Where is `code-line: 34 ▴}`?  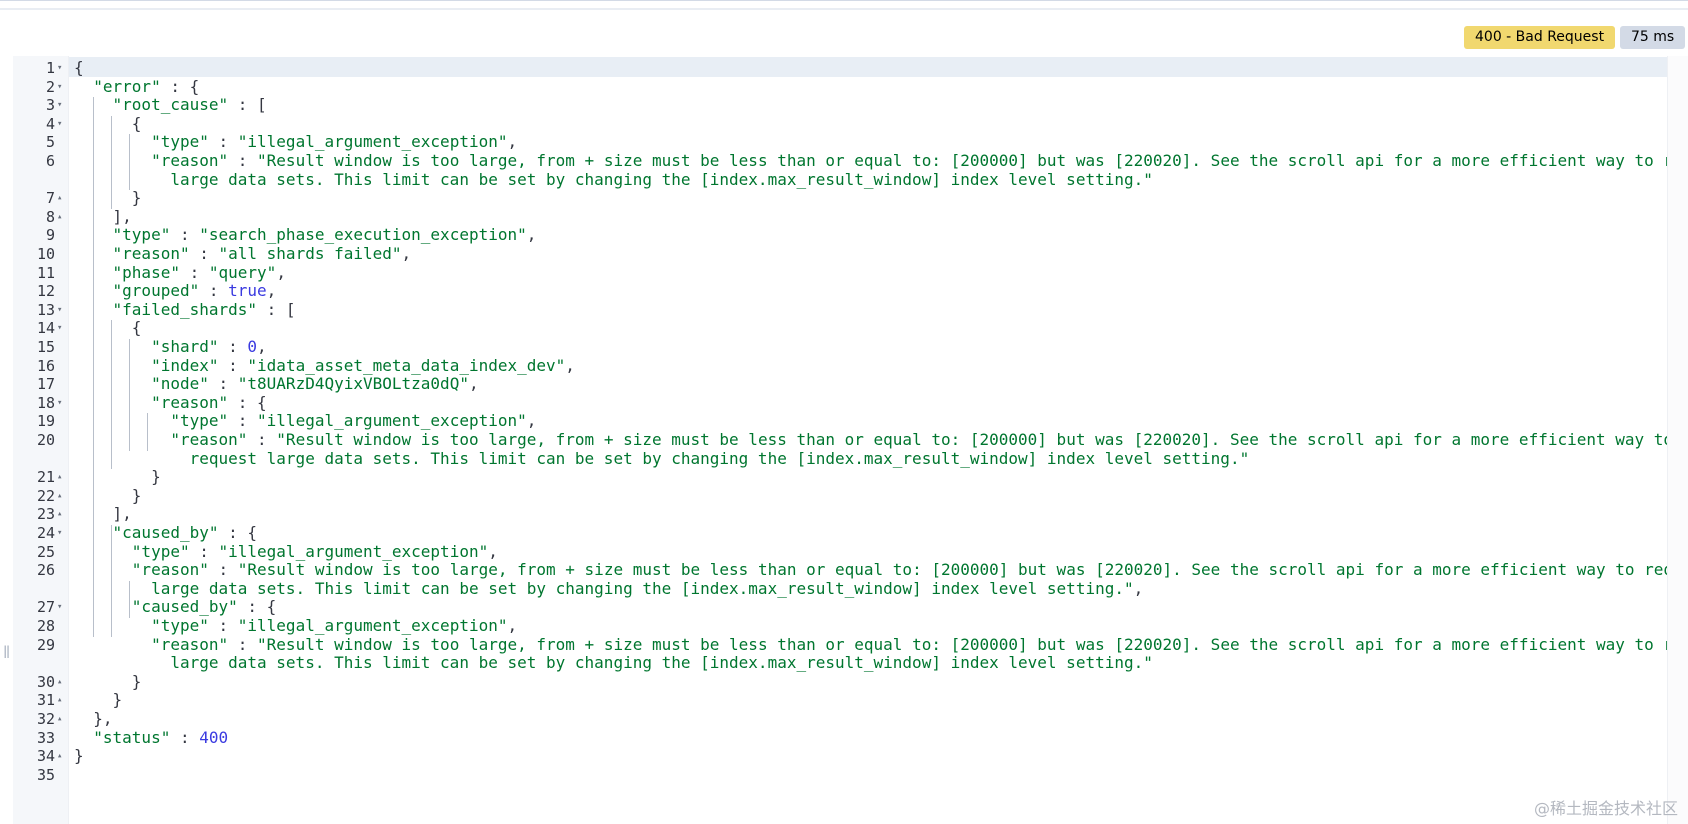
code-line: 34 ▴} is located at coordinates (834, 756).